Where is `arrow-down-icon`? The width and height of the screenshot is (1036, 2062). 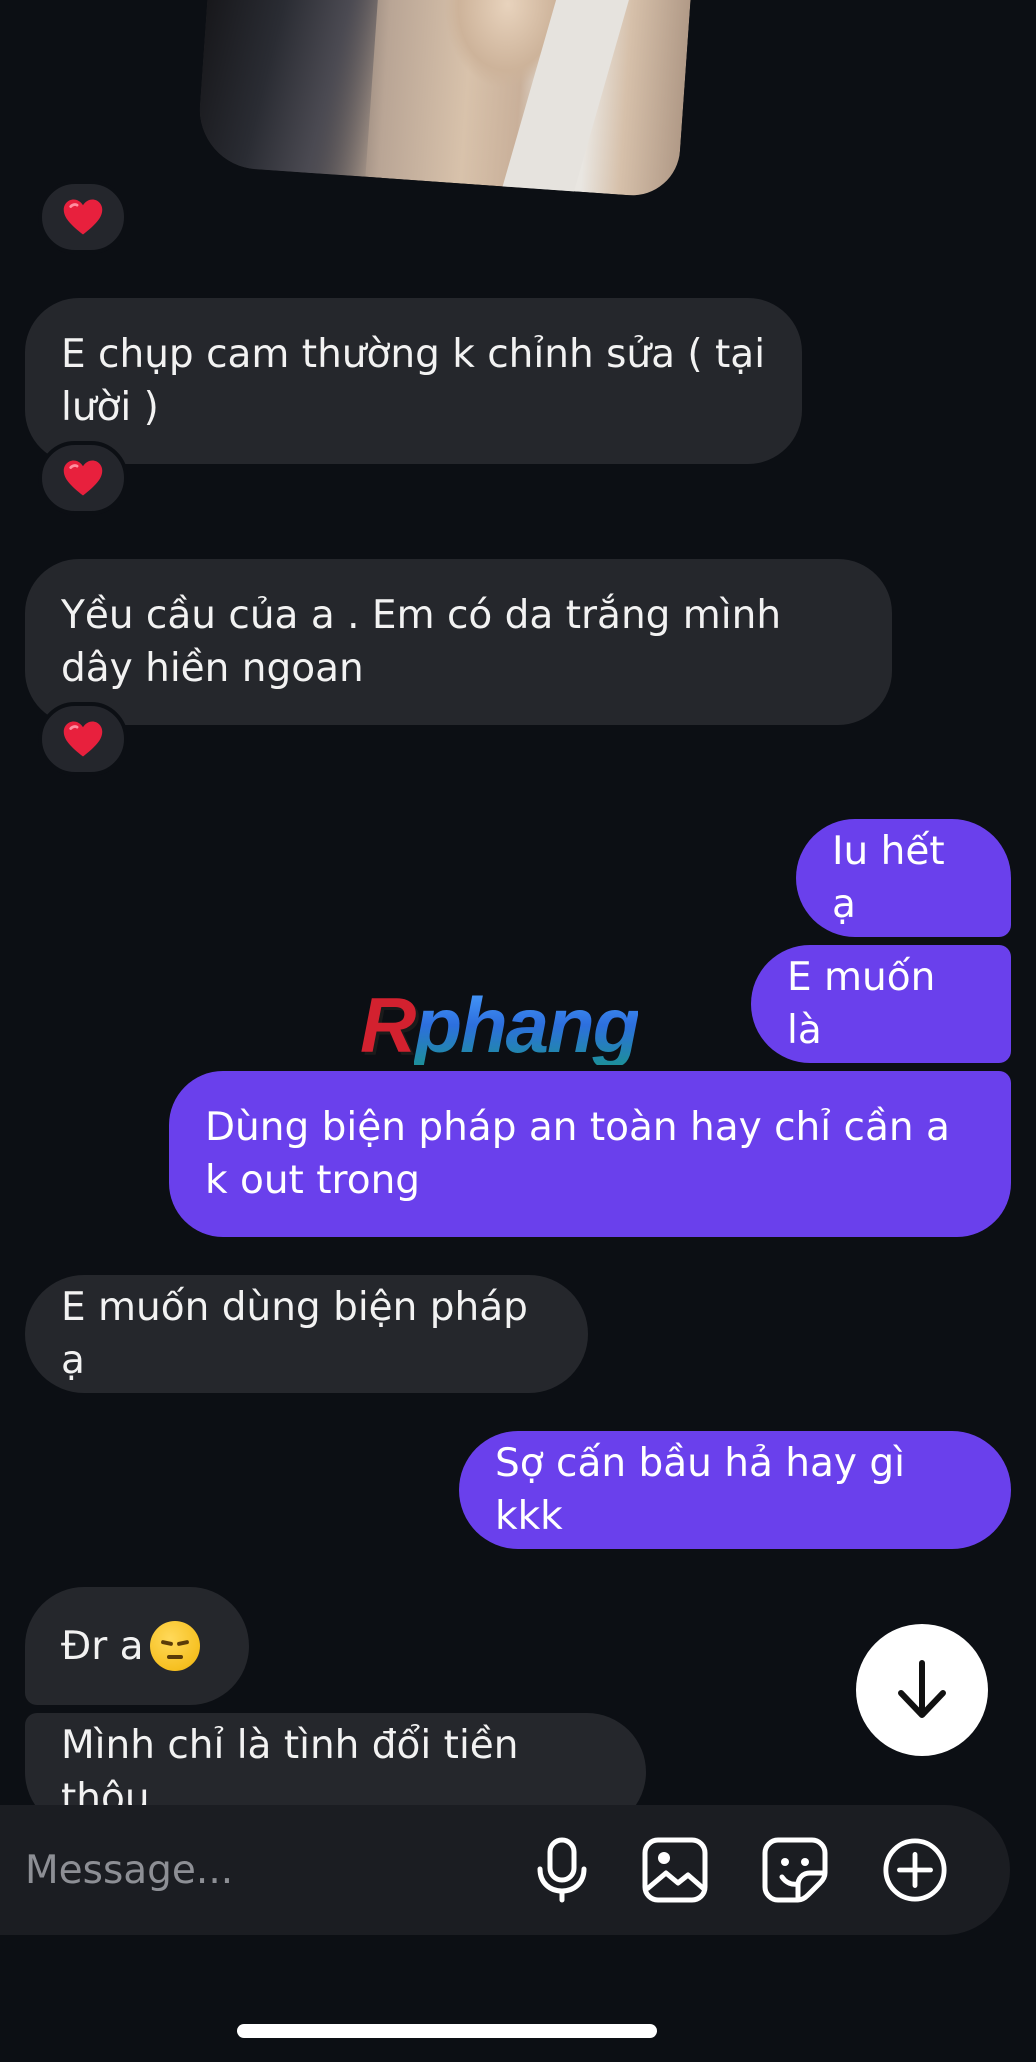
arrow-down-icon is located at coordinates (922, 1689).